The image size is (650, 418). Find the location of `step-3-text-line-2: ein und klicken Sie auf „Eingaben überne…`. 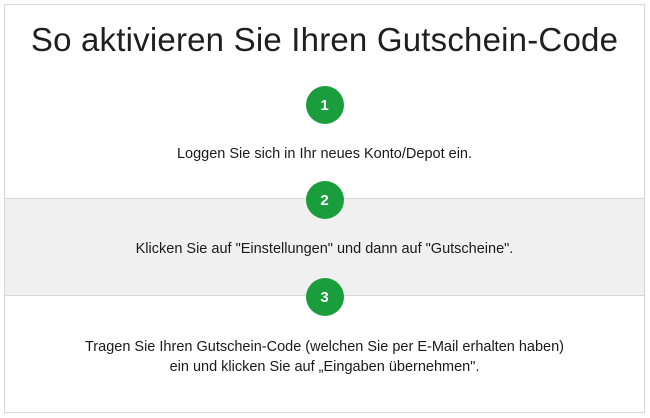

step-3-text-line-2: ein und klicken Sie auf „Eingaben überne… is located at coordinates (324, 367).